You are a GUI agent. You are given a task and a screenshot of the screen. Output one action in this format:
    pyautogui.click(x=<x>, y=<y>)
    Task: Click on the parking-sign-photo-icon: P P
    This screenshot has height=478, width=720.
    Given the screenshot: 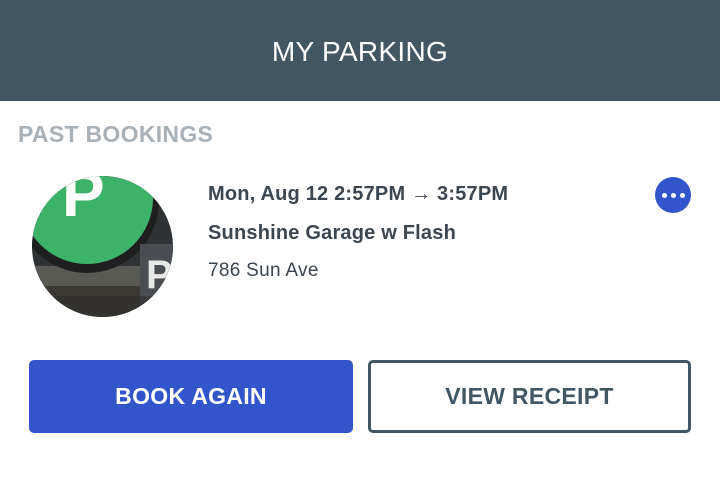 What is the action you would take?
    pyautogui.click(x=102, y=246)
    